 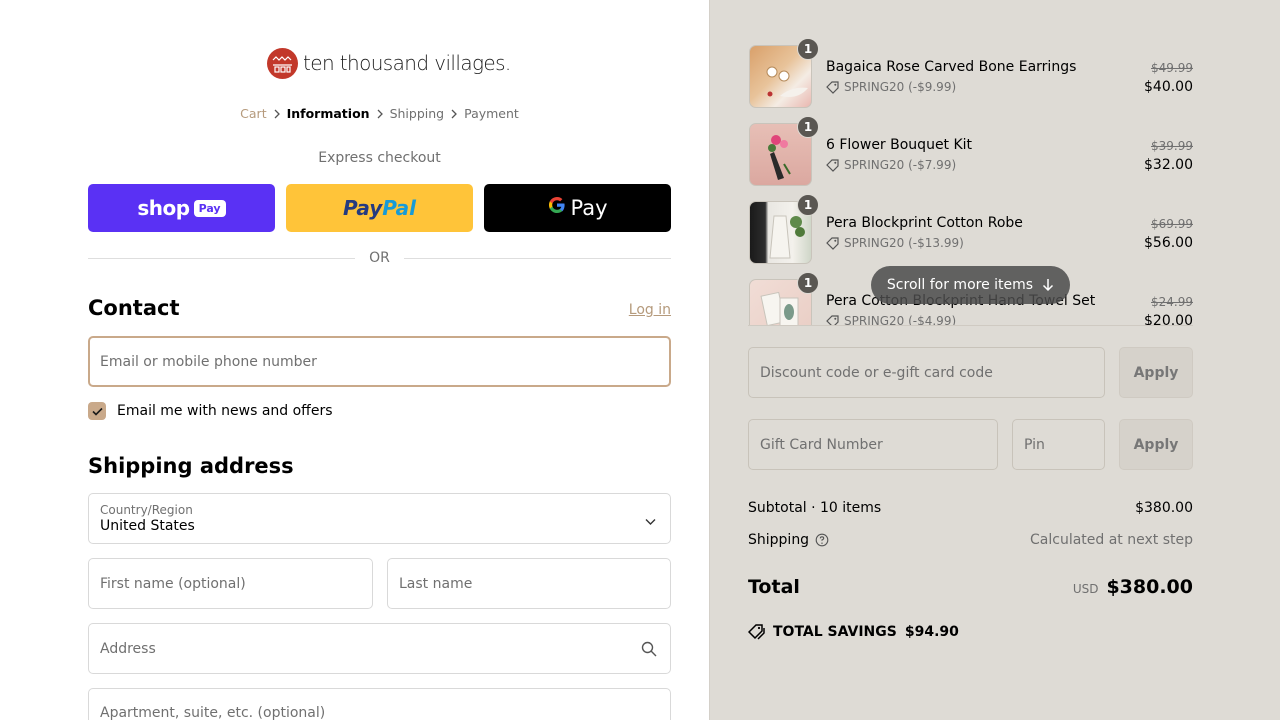 What do you see at coordinates (379, 648) in the screenshot?
I see `address-field: Address` at bounding box center [379, 648].